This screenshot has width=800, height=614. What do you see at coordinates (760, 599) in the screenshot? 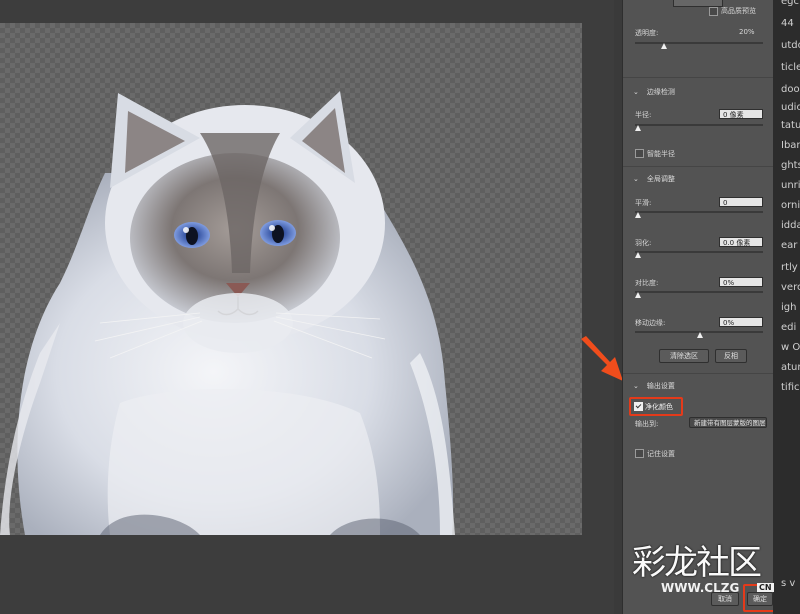
I see `ok-button: 确定` at bounding box center [760, 599].